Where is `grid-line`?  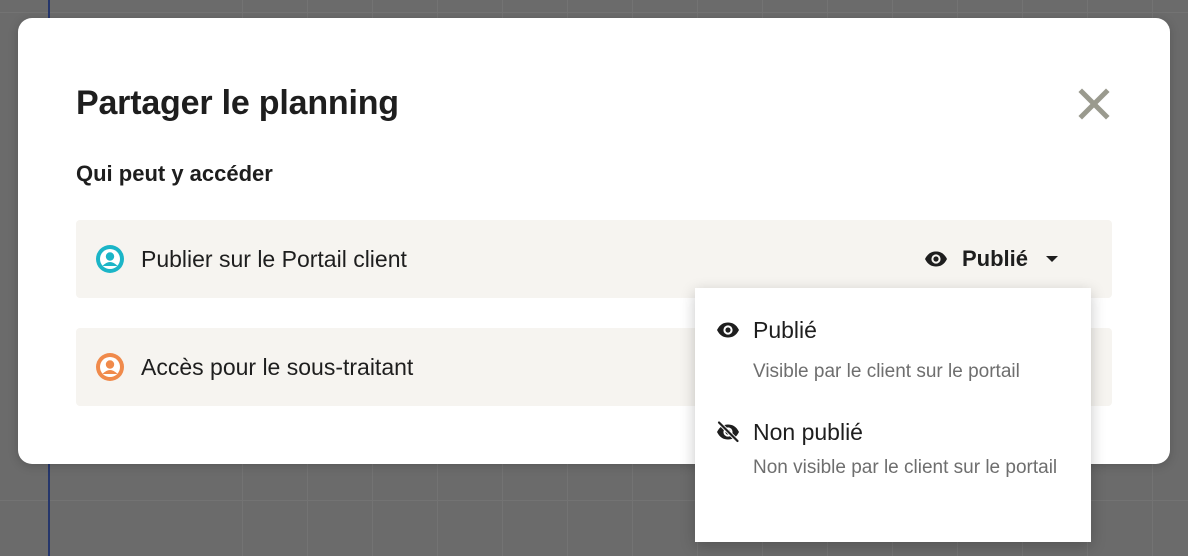 grid-line is located at coordinates (594, 12).